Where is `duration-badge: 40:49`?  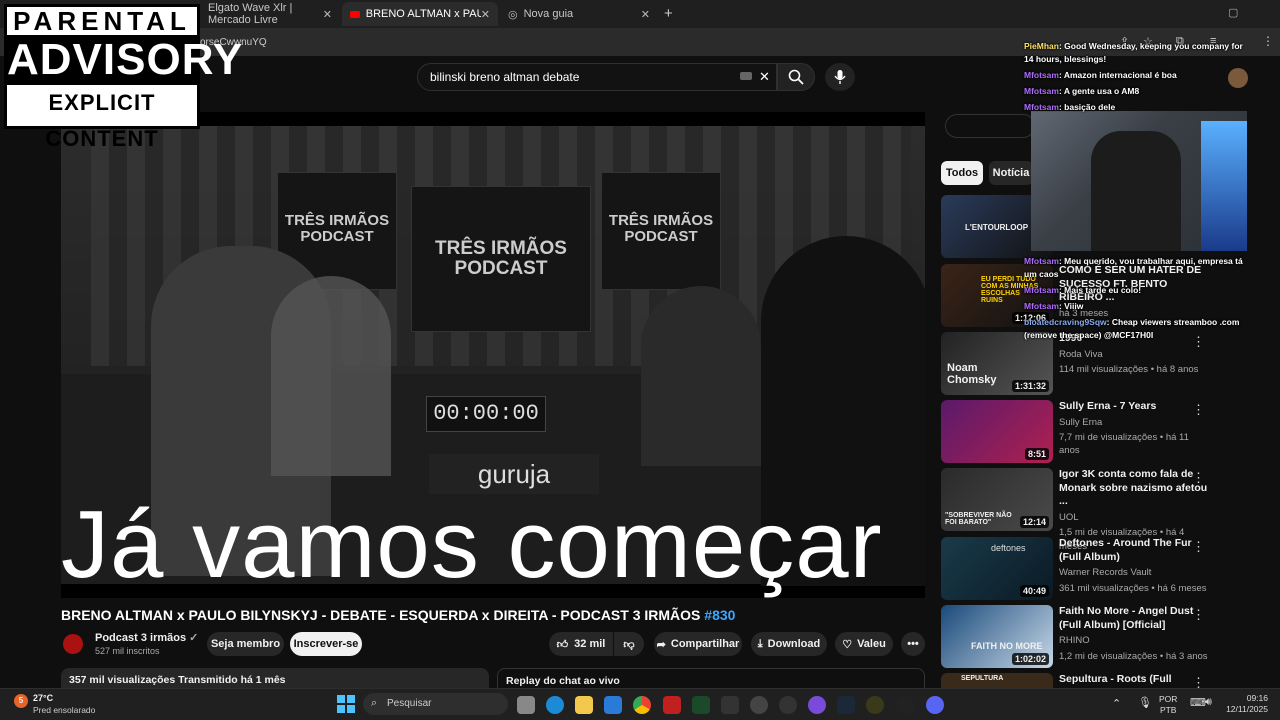
duration-badge: 40:49 is located at coordinates (1034, 591).